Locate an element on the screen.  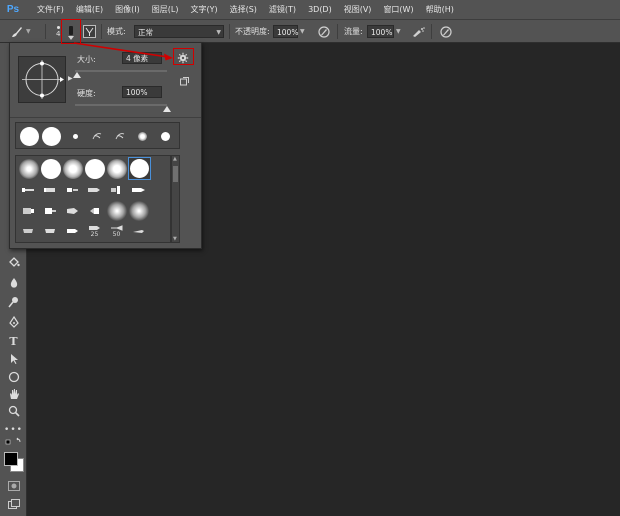
foreground-color-swatch is located at coordinates (11, 459).